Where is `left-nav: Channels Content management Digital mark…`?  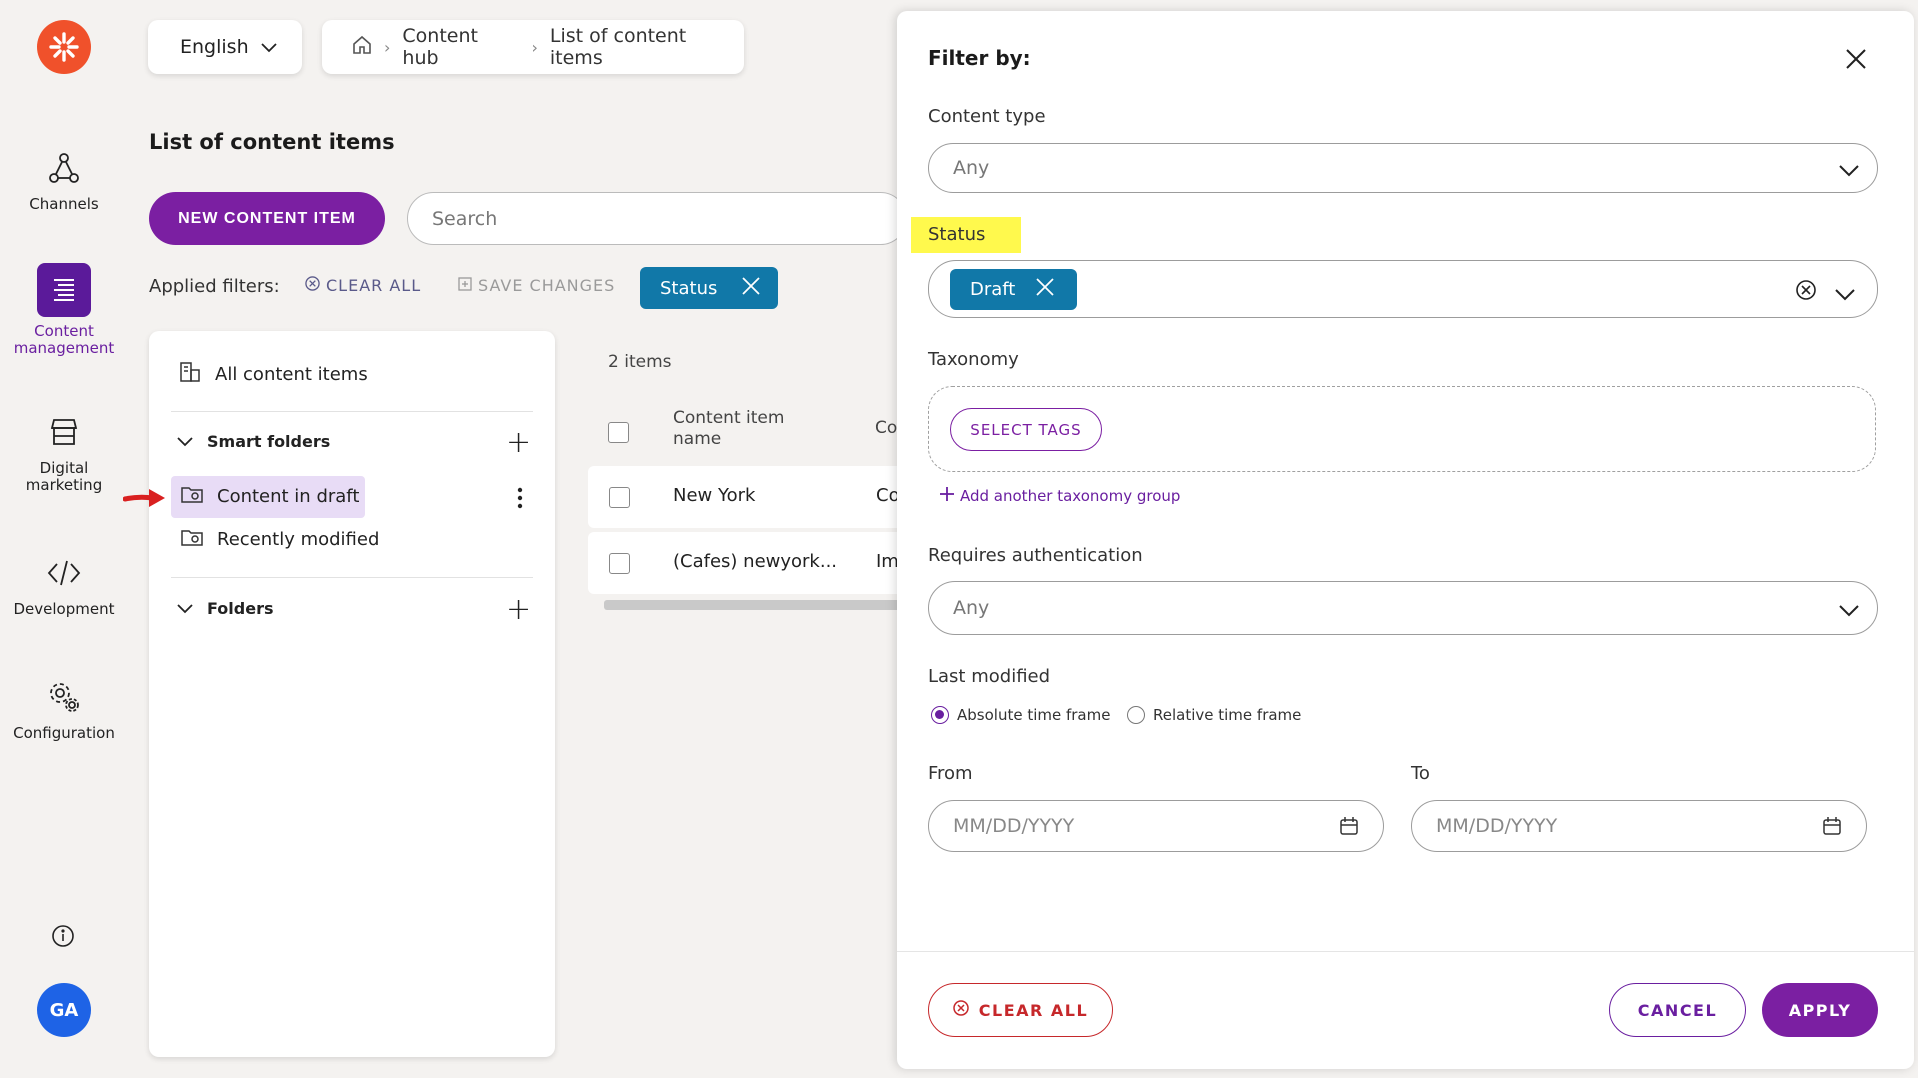
left-nav: Channels Content management Digital mark… is located at coordinates (64, 539).